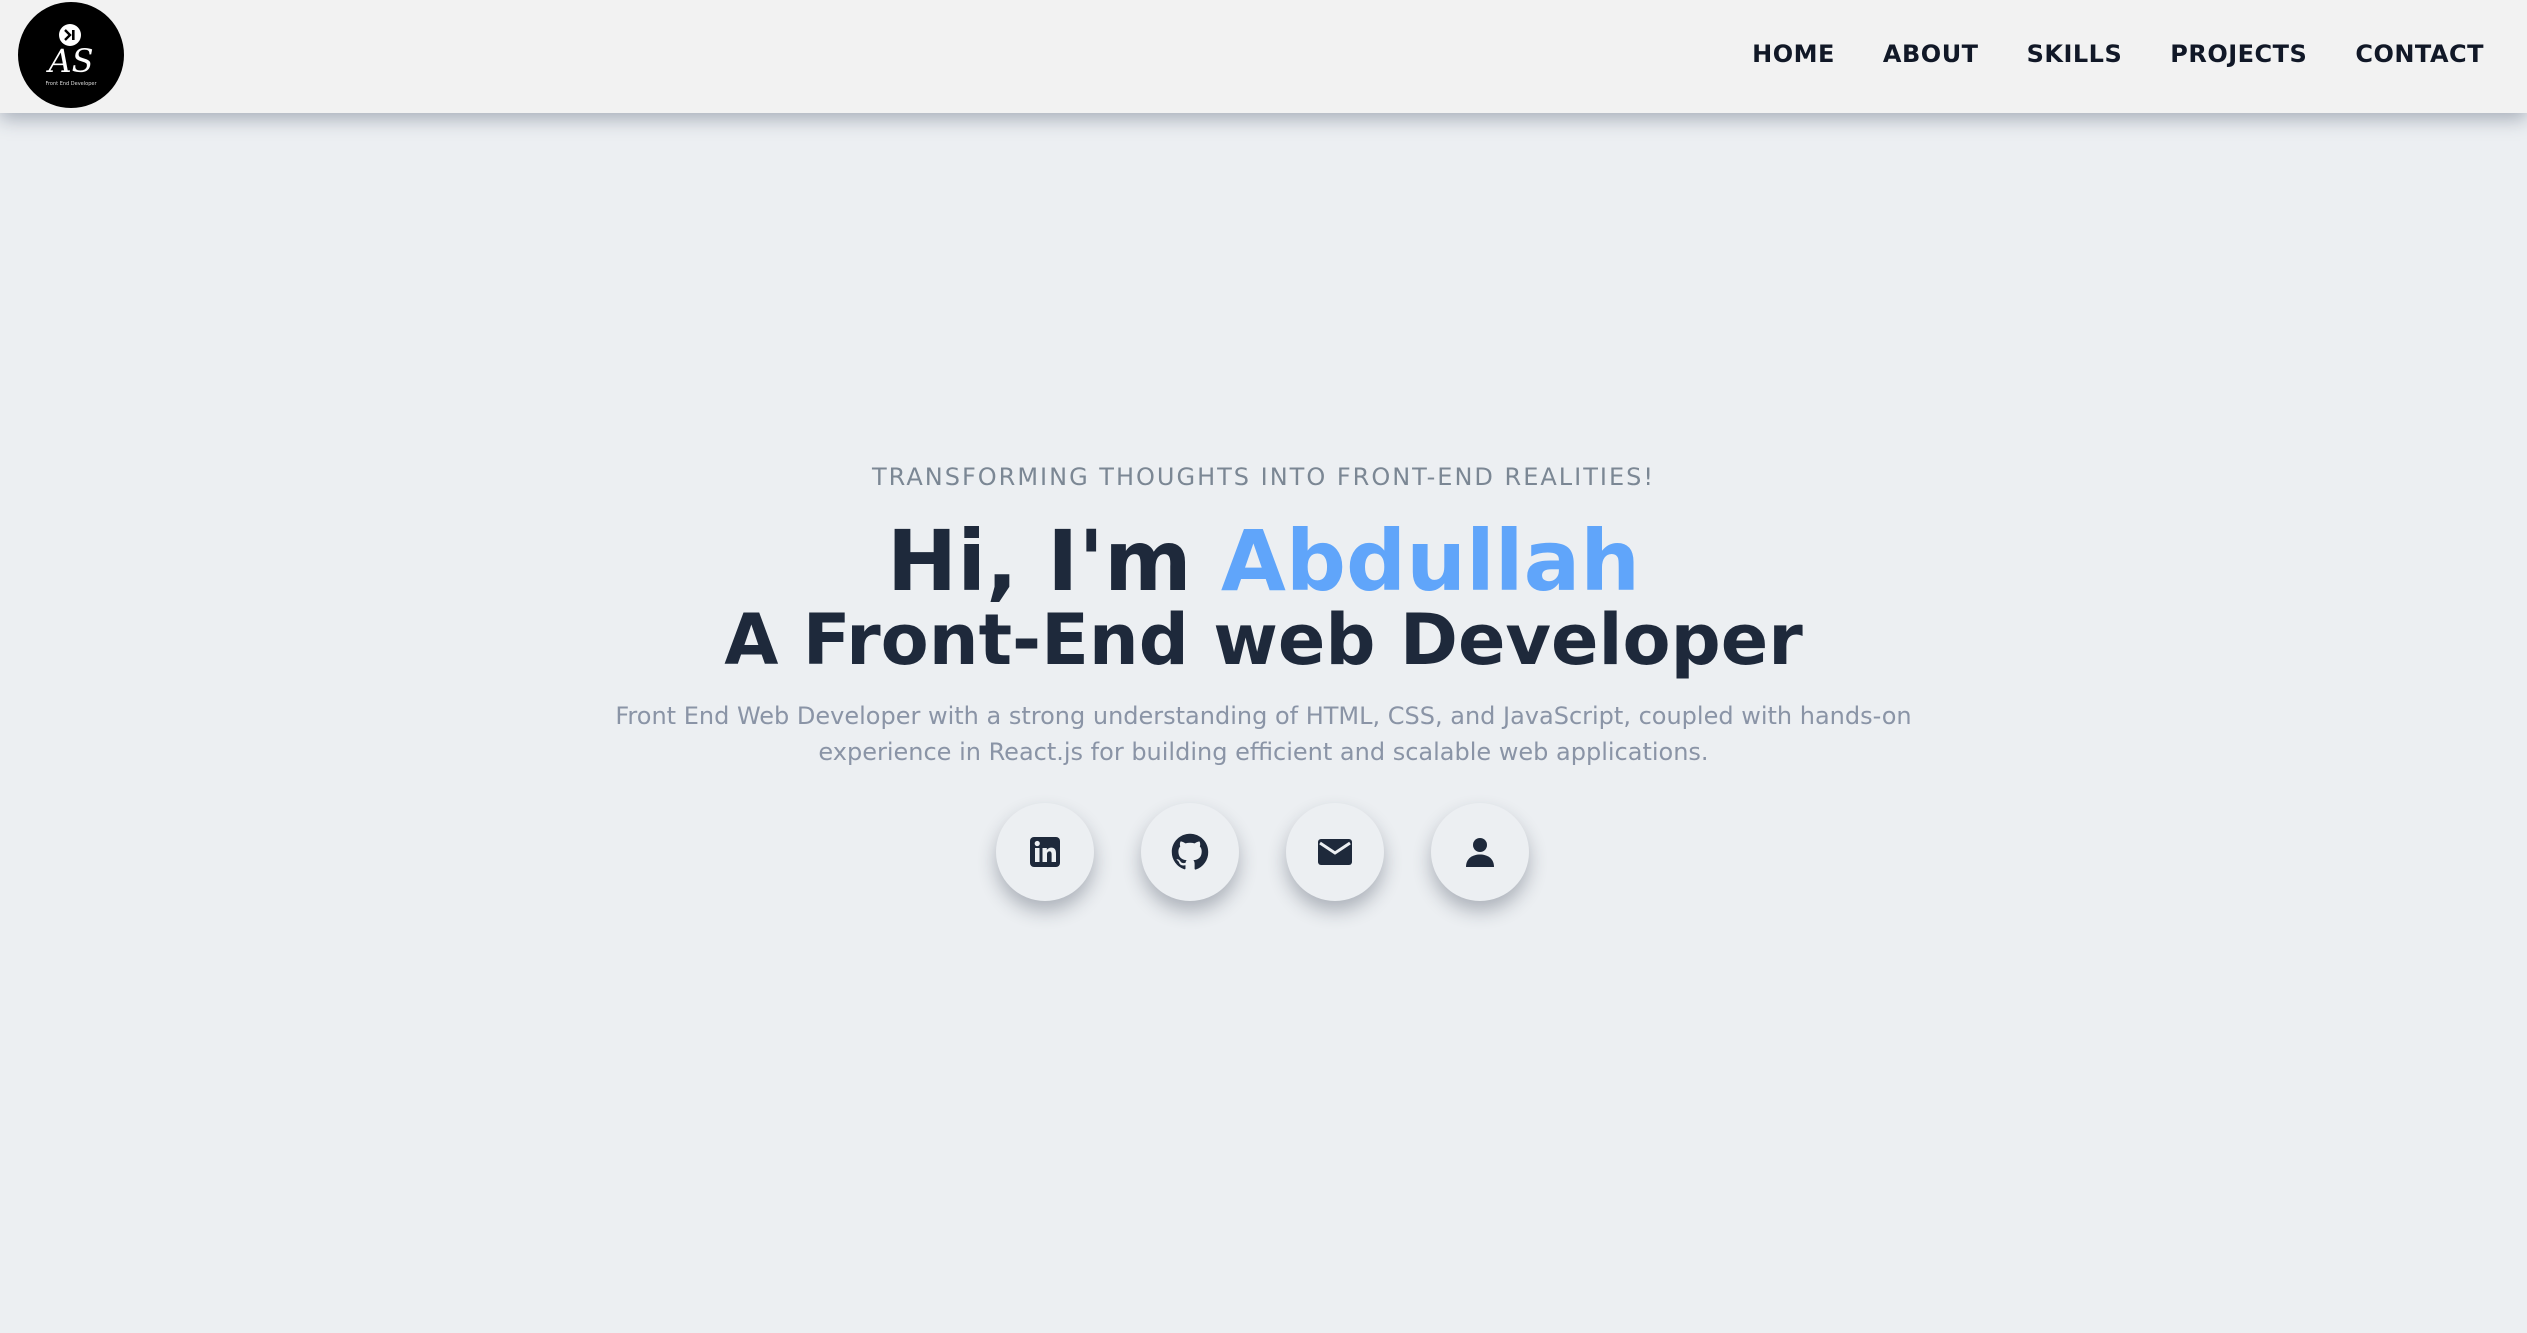 Image resolution: width=2527 pixels, height=1333 pixels. I want to click on profile-button, so click(1480, 852).